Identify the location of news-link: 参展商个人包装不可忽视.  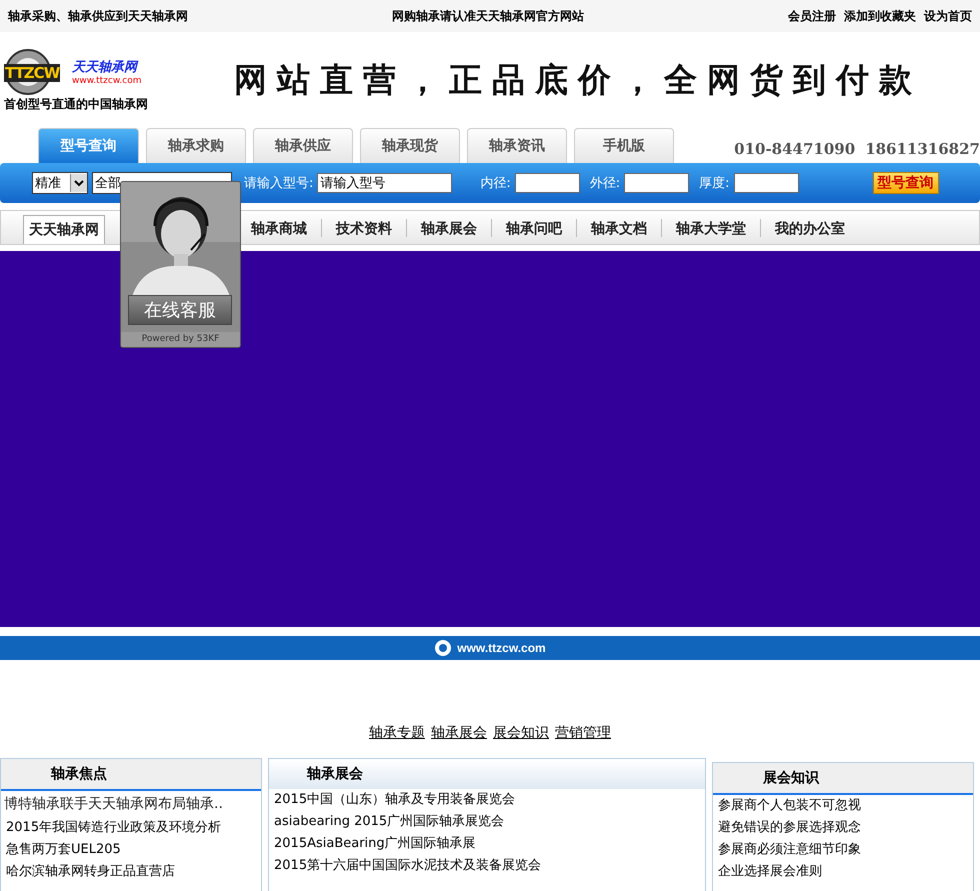
(843, 806).